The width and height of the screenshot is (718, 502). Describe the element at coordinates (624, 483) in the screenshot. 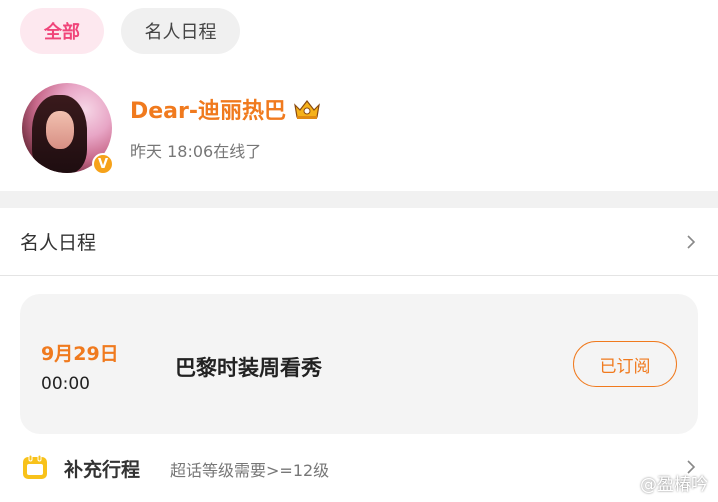

I see `weibo-logo-icon` at that location.